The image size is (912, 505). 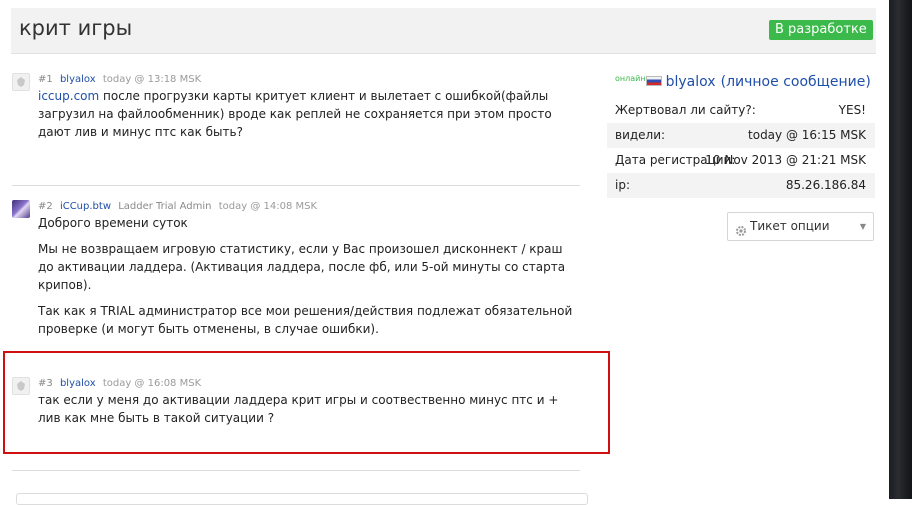 I want to click on info-value: 10 Nov 2013 @ 21:21 MSK, so click(x=785, y=160).